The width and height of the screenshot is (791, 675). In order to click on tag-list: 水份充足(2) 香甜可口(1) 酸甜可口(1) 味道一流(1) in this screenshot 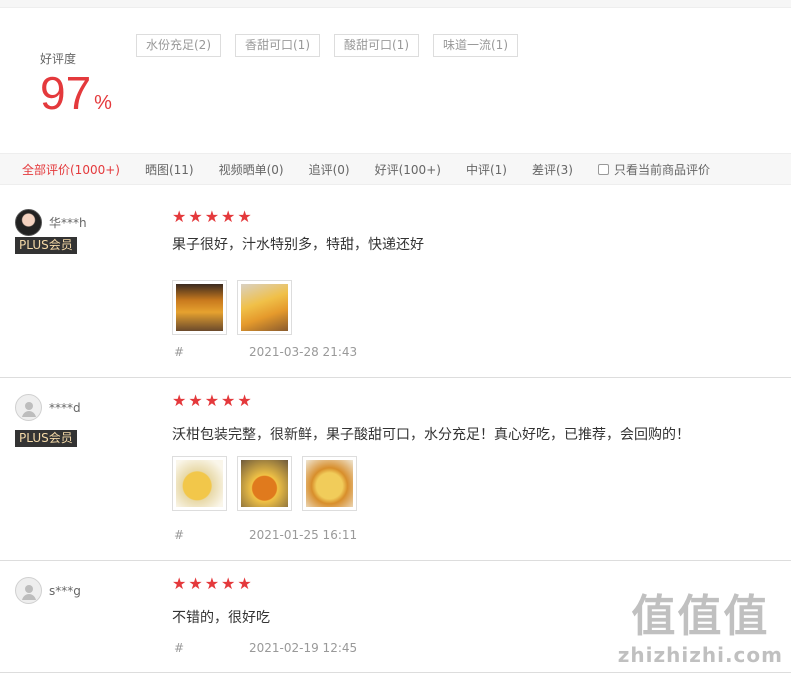, I will do `click(327, 45)`.